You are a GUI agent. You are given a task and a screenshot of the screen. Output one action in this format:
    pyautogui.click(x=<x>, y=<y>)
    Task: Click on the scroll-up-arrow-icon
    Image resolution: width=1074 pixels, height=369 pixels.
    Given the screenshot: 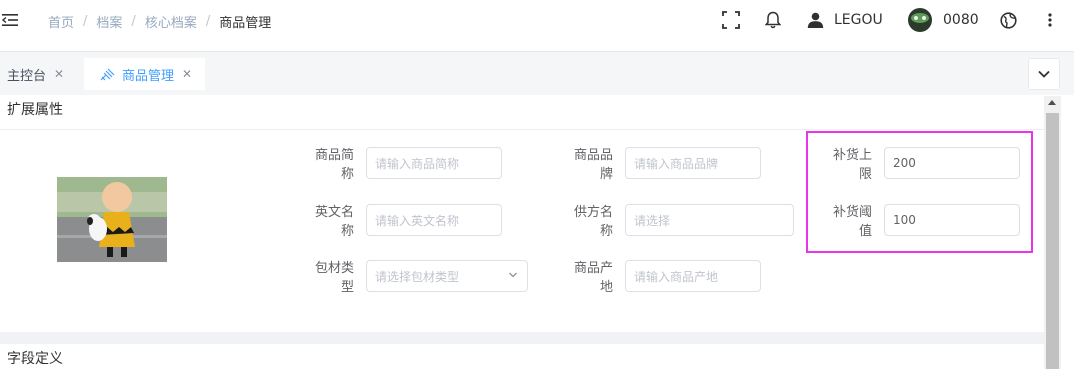 What is the action you would take?
    pyautogui.click(x=1052, y=102)
    